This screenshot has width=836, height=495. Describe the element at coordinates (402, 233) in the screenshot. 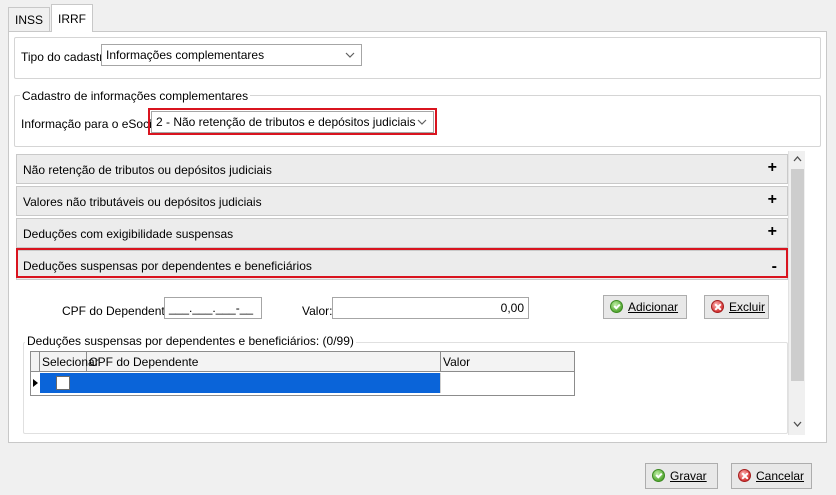

I see `accordion-deducoes-exigibilidade: Deduções com exigibilidade suspensas +` at that location.